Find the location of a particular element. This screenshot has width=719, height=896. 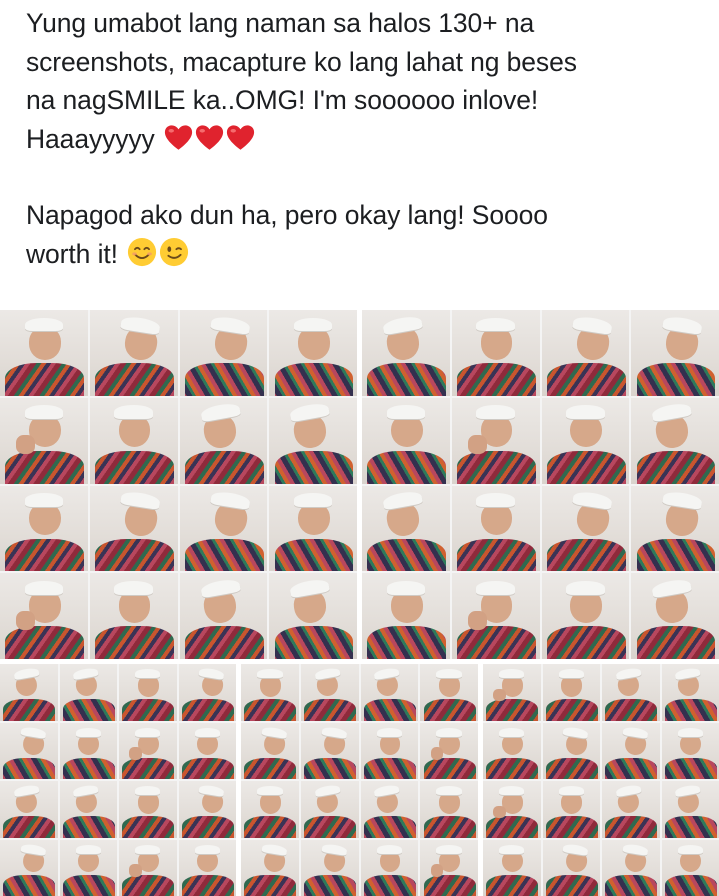

collage-bottom-left is located at coordinates (118, 780).